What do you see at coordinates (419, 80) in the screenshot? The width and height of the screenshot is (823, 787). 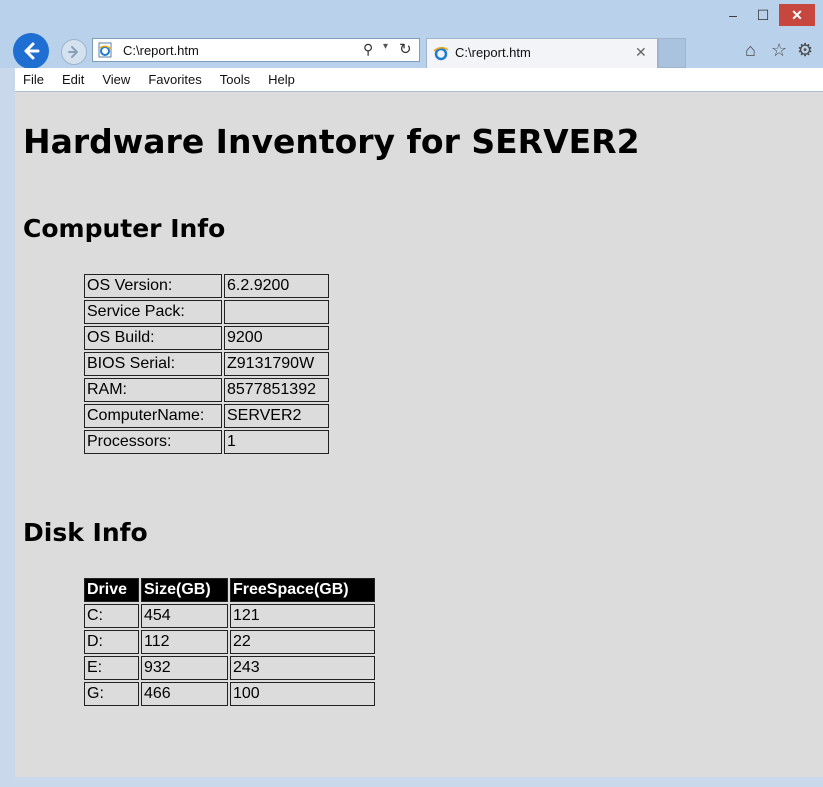 I see `menu-bar: File Edit View Favorites Tools Help` at bounding box center [419, 80].